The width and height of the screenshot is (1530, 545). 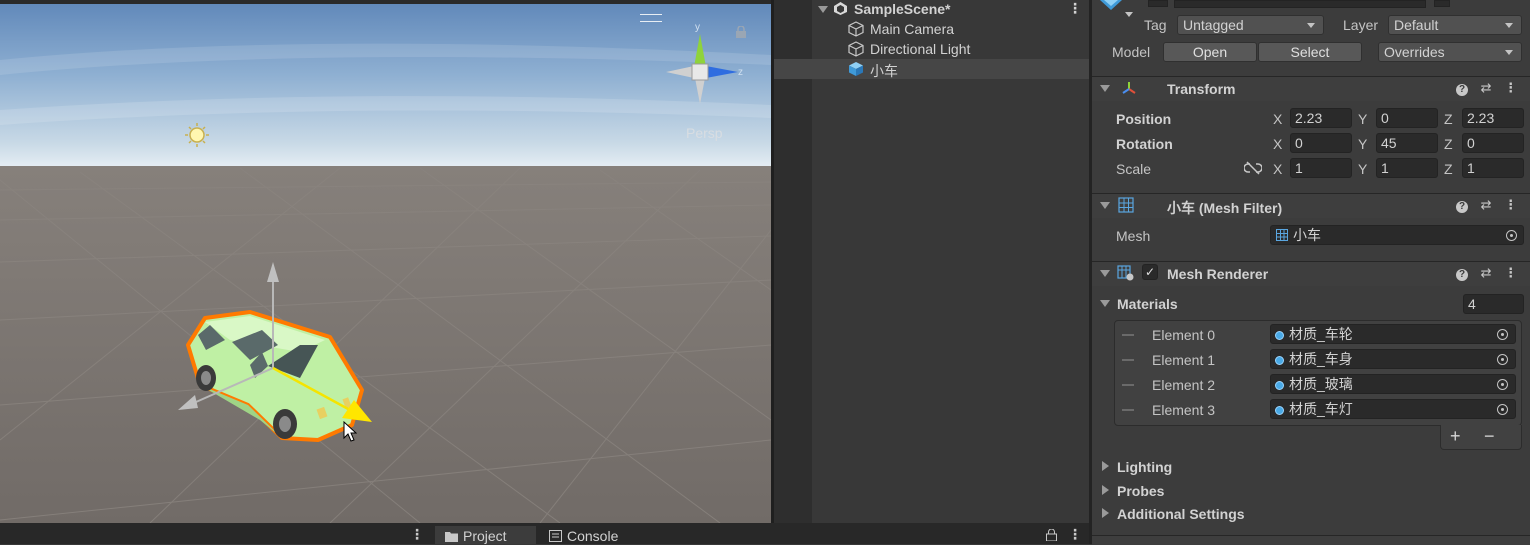 What do you see at coordinates (931, 69) in the screenshot?
I see `hierarchy-item-selected: 小车` at bounding box center [931, 69].